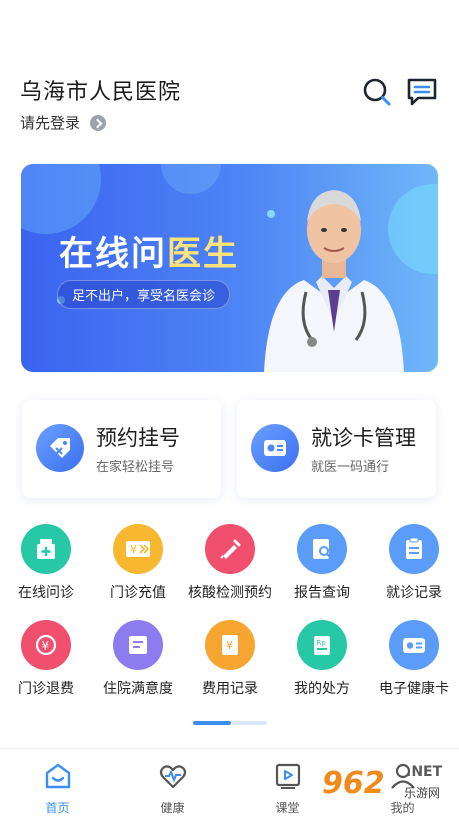 The image size is (459, 816). I want to click on page-indicator-inactive, so click(249, 723).